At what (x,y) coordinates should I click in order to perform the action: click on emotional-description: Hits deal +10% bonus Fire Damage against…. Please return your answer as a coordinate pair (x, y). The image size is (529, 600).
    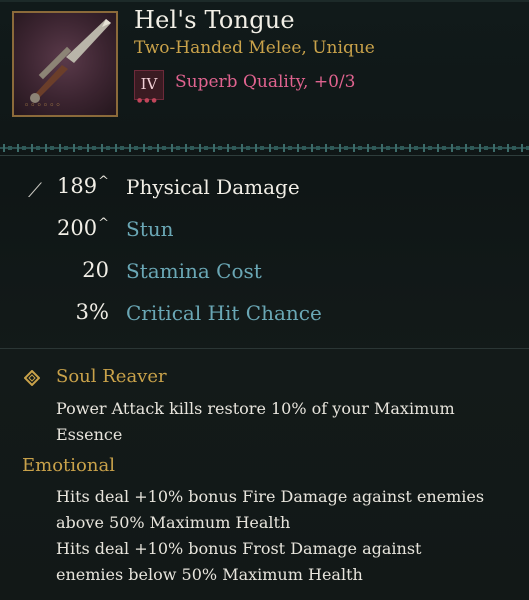
    Looking at the image, I should click on (281, 536).